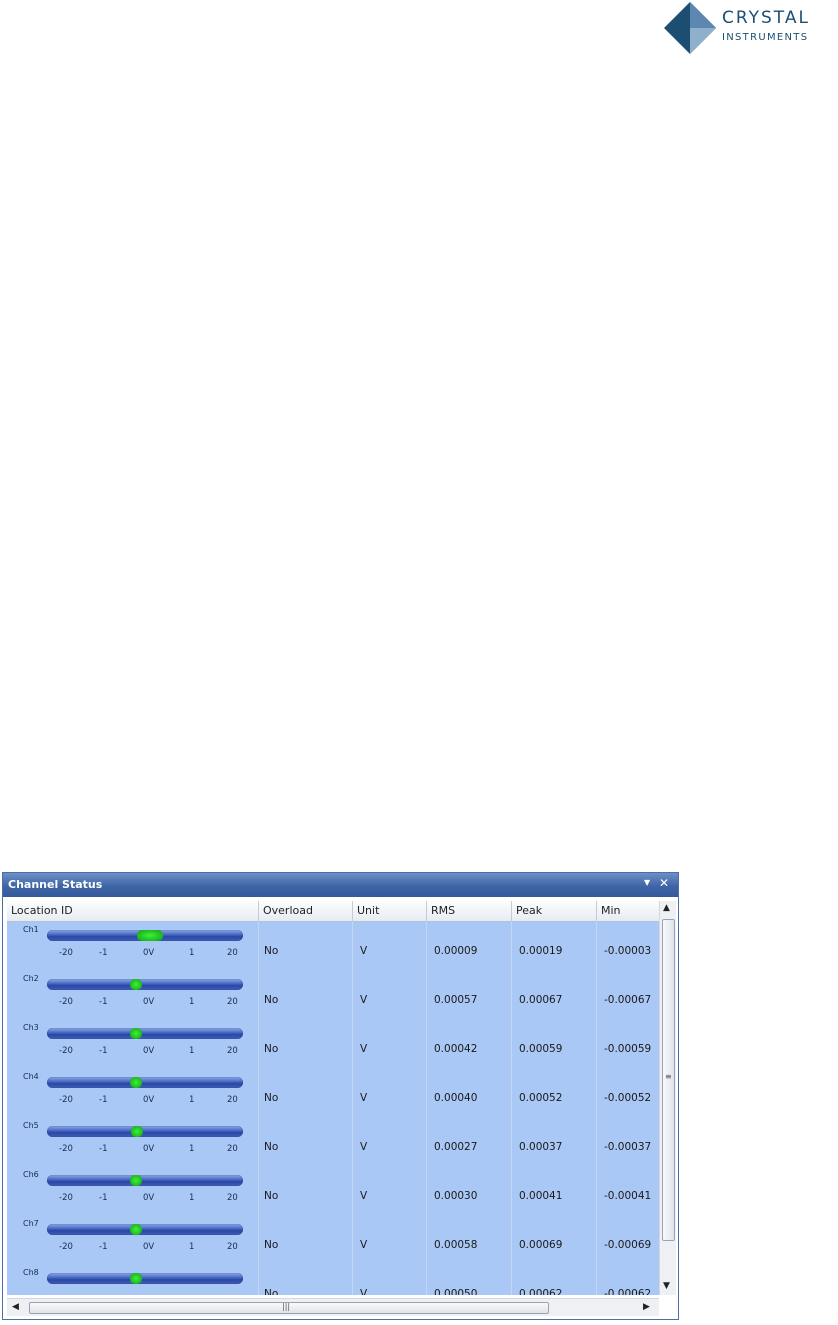 This screenshot has height=1325, width=838. What do you see at coordinates (628, 1245) in the screenshot?
I see `min-cell: -0.00069` at bounding box center [628, 1245].